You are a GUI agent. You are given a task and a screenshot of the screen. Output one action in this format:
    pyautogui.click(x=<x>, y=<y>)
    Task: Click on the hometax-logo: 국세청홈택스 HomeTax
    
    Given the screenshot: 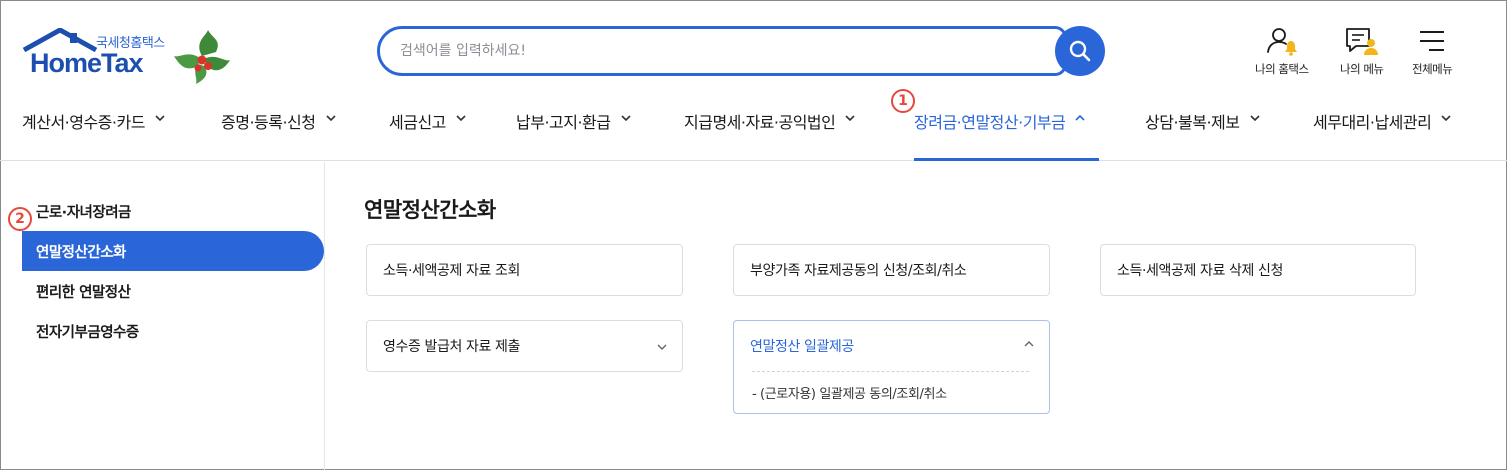 What is the action you would take?
    pyautogui.click(x=129, y=57)
    